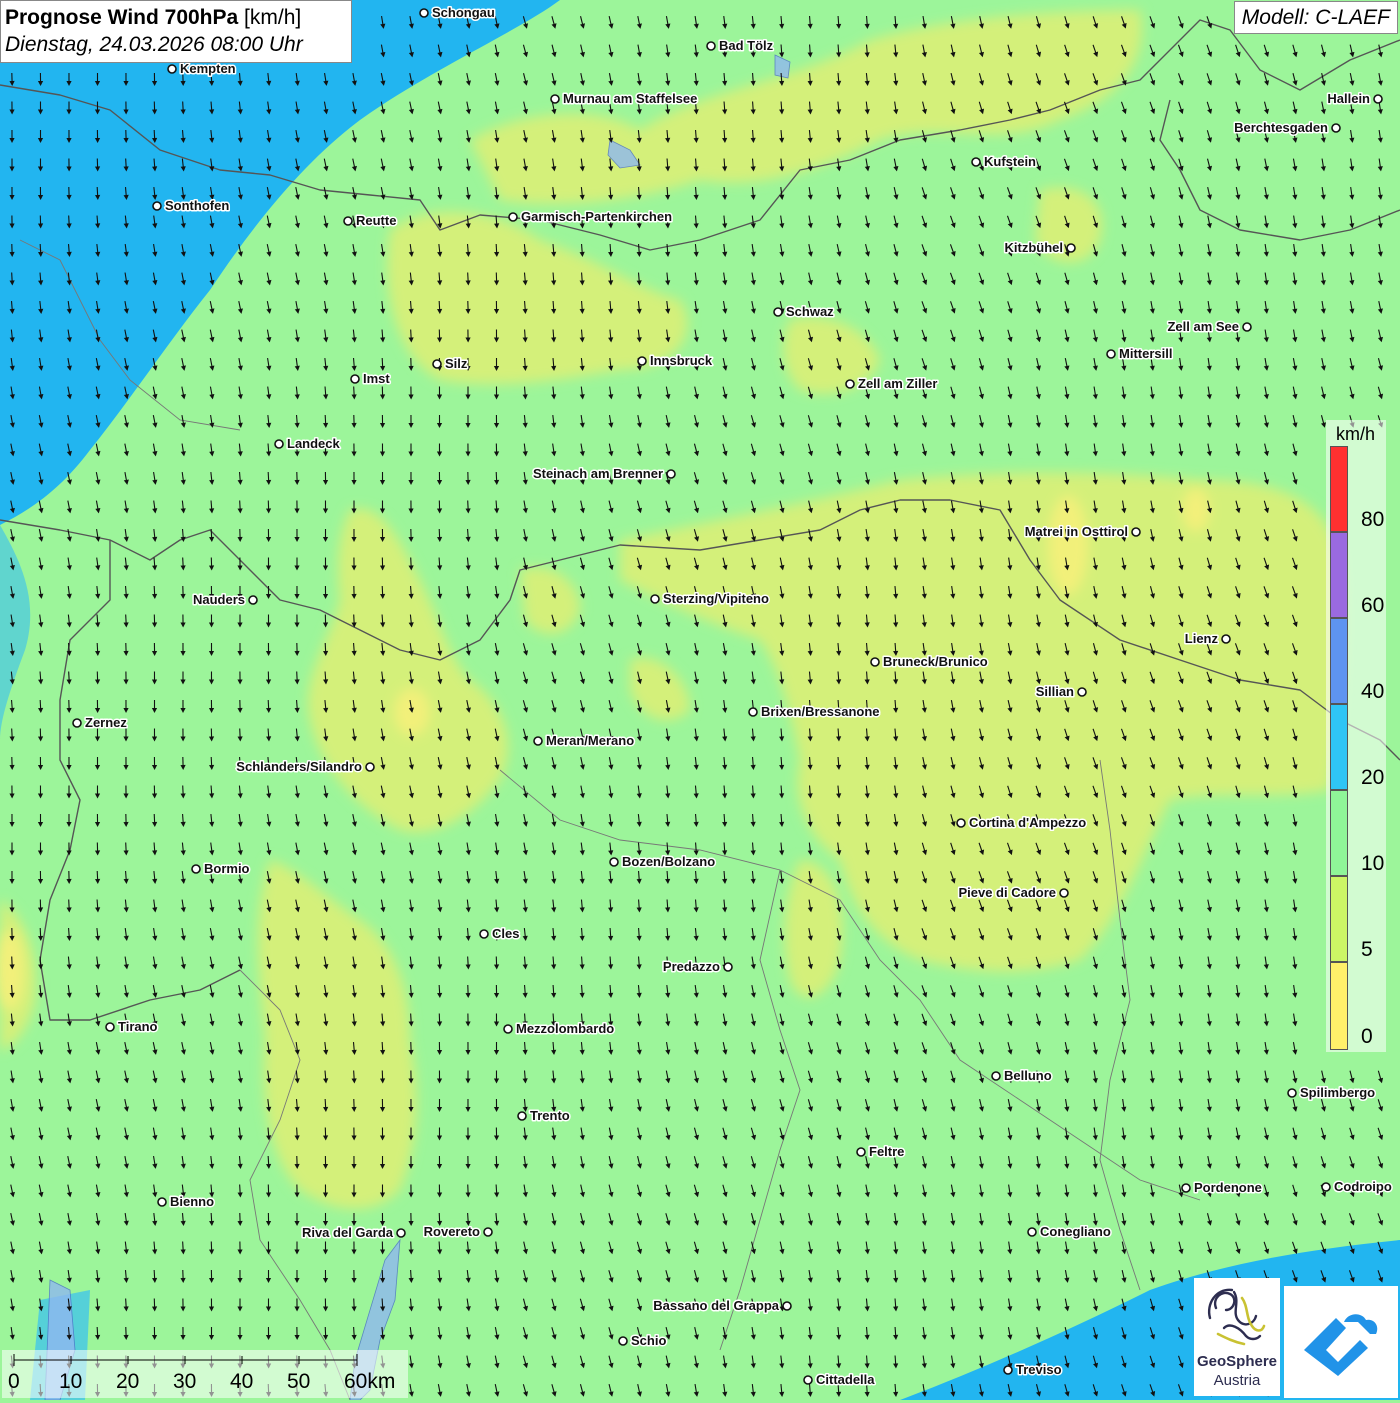  I want to click on city-marker: Cortina d'Ampezzo, so click(1021, 822).